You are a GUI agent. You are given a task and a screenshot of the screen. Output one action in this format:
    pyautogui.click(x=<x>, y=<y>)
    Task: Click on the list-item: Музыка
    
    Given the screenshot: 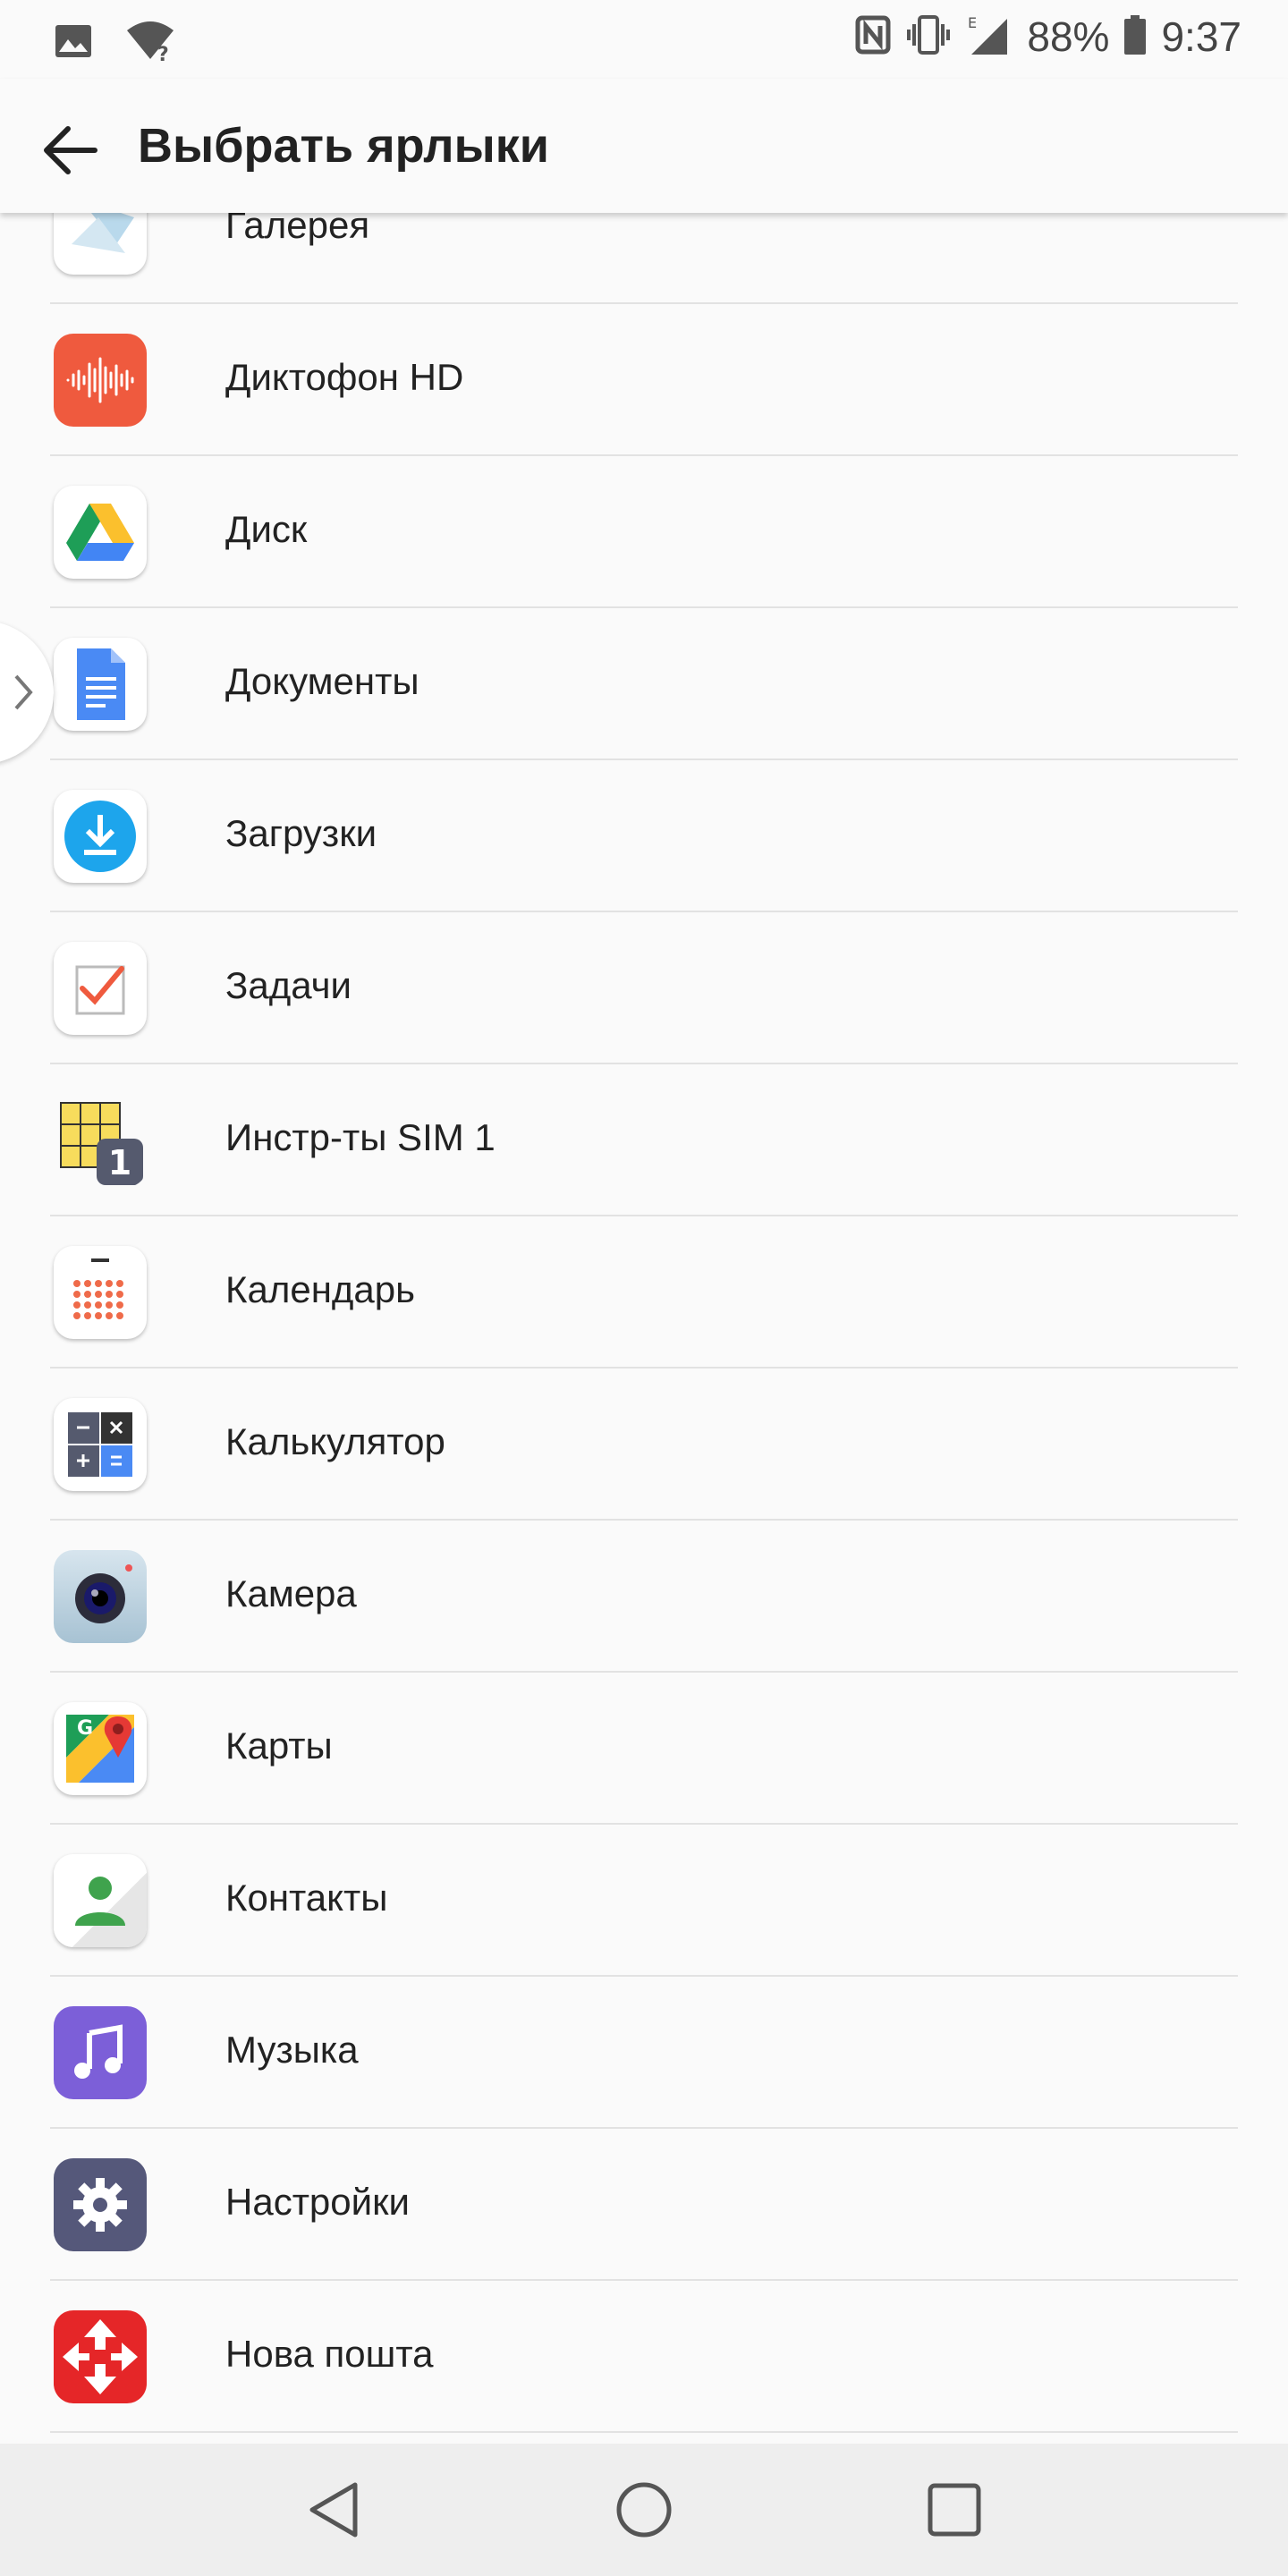 What is the action you would take?
    pyautogui.click(x=644, y=2053)
    